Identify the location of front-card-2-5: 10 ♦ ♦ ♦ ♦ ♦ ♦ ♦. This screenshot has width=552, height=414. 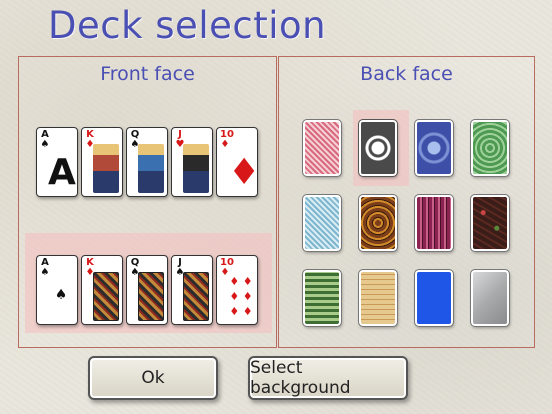
(237, 290).